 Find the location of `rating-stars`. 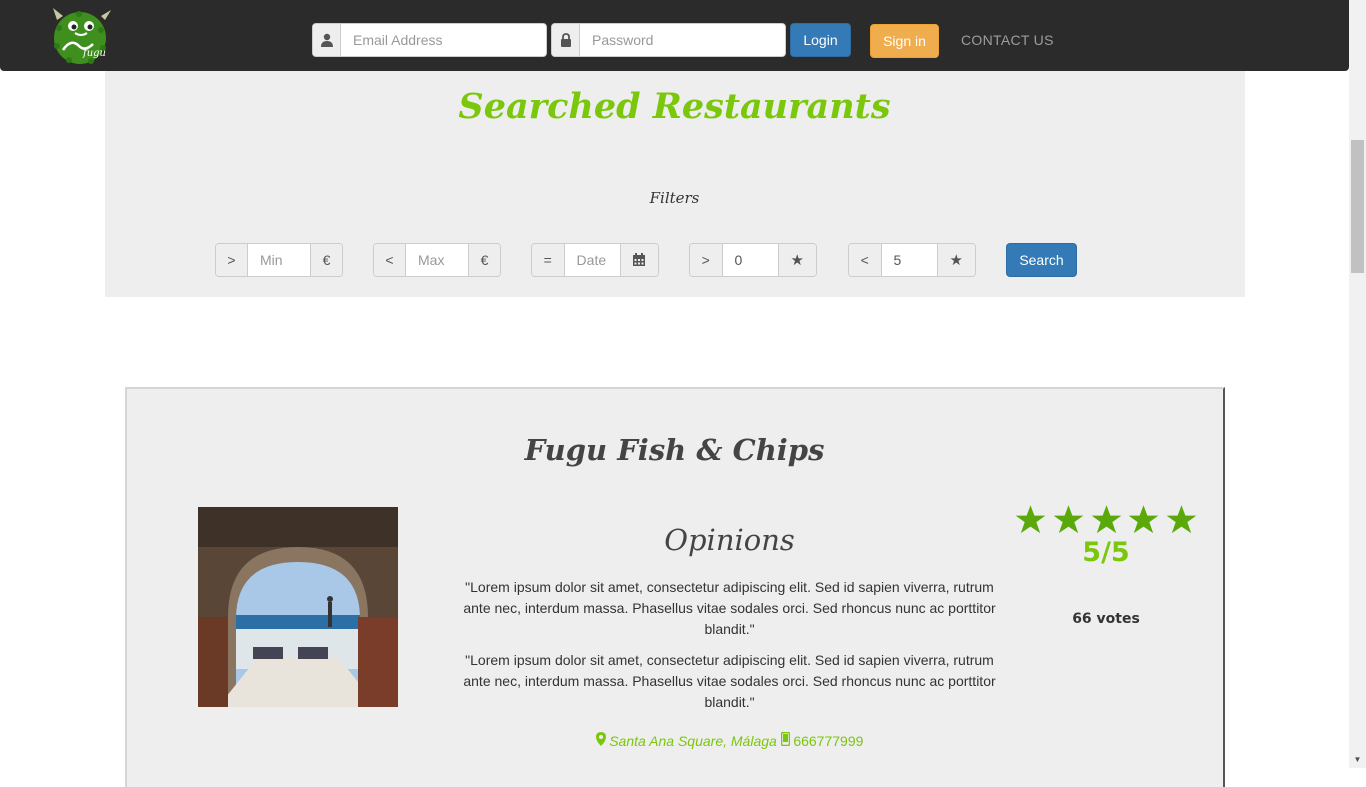

rating-stars is located at coordinates (1106, 520).